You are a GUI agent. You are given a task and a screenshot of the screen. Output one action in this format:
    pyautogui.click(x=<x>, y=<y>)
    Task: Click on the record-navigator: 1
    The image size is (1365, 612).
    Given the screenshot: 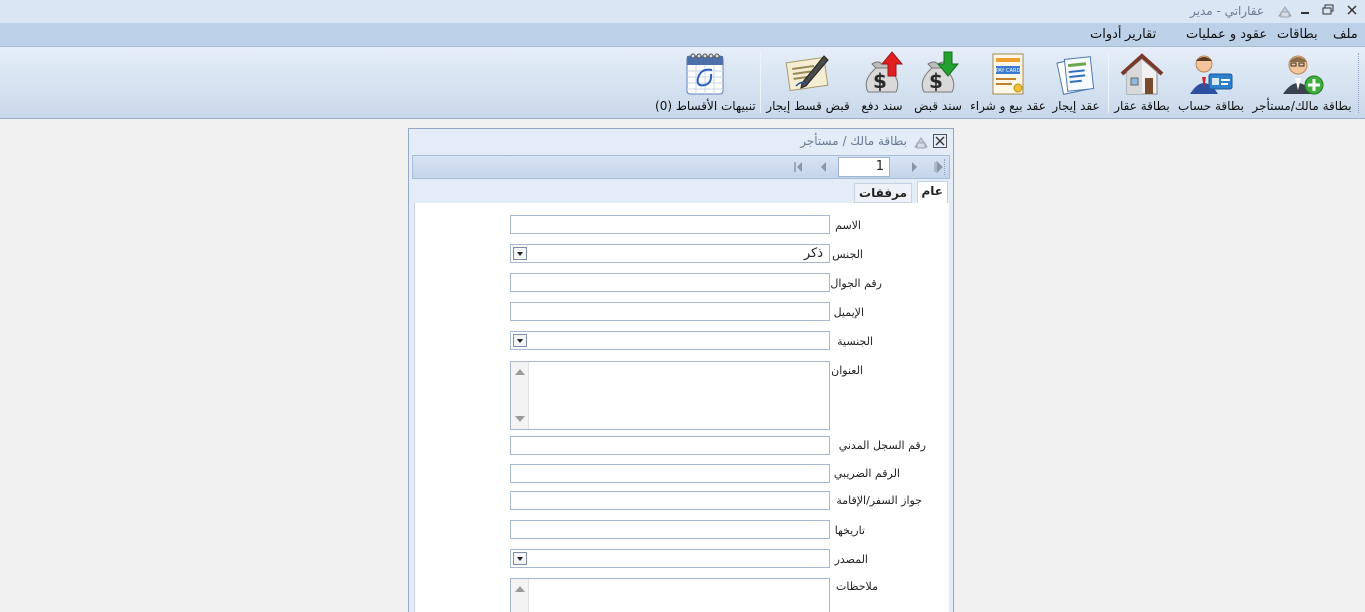 What is the action you would take?
    pyautogui.click(x=681, y=167)
    